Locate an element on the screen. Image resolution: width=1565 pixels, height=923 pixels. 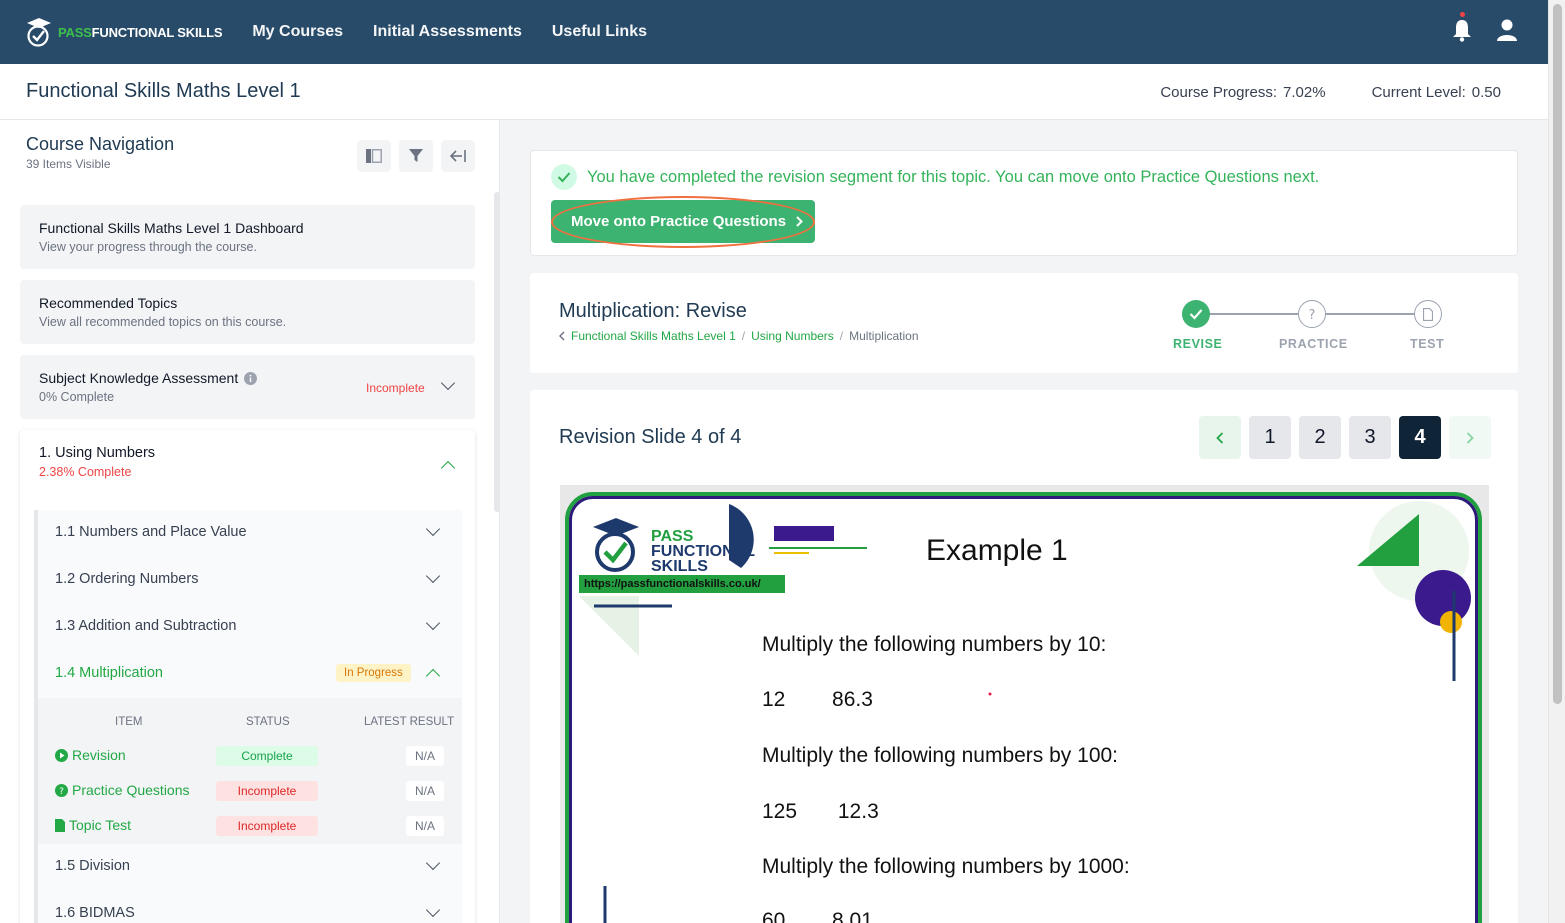
user-icon is located at coordinates (1507, 30).